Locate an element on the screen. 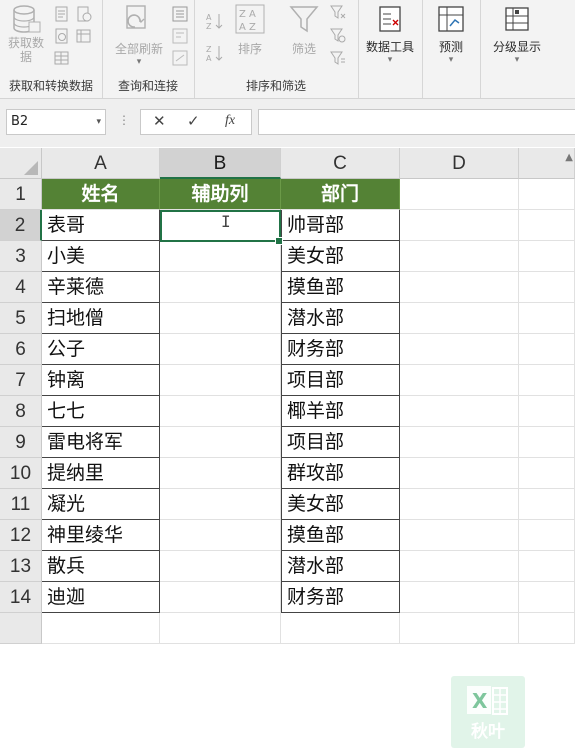 The image size is (575, 748). table-cell: 散兵 is located at coordinates (101, 566).